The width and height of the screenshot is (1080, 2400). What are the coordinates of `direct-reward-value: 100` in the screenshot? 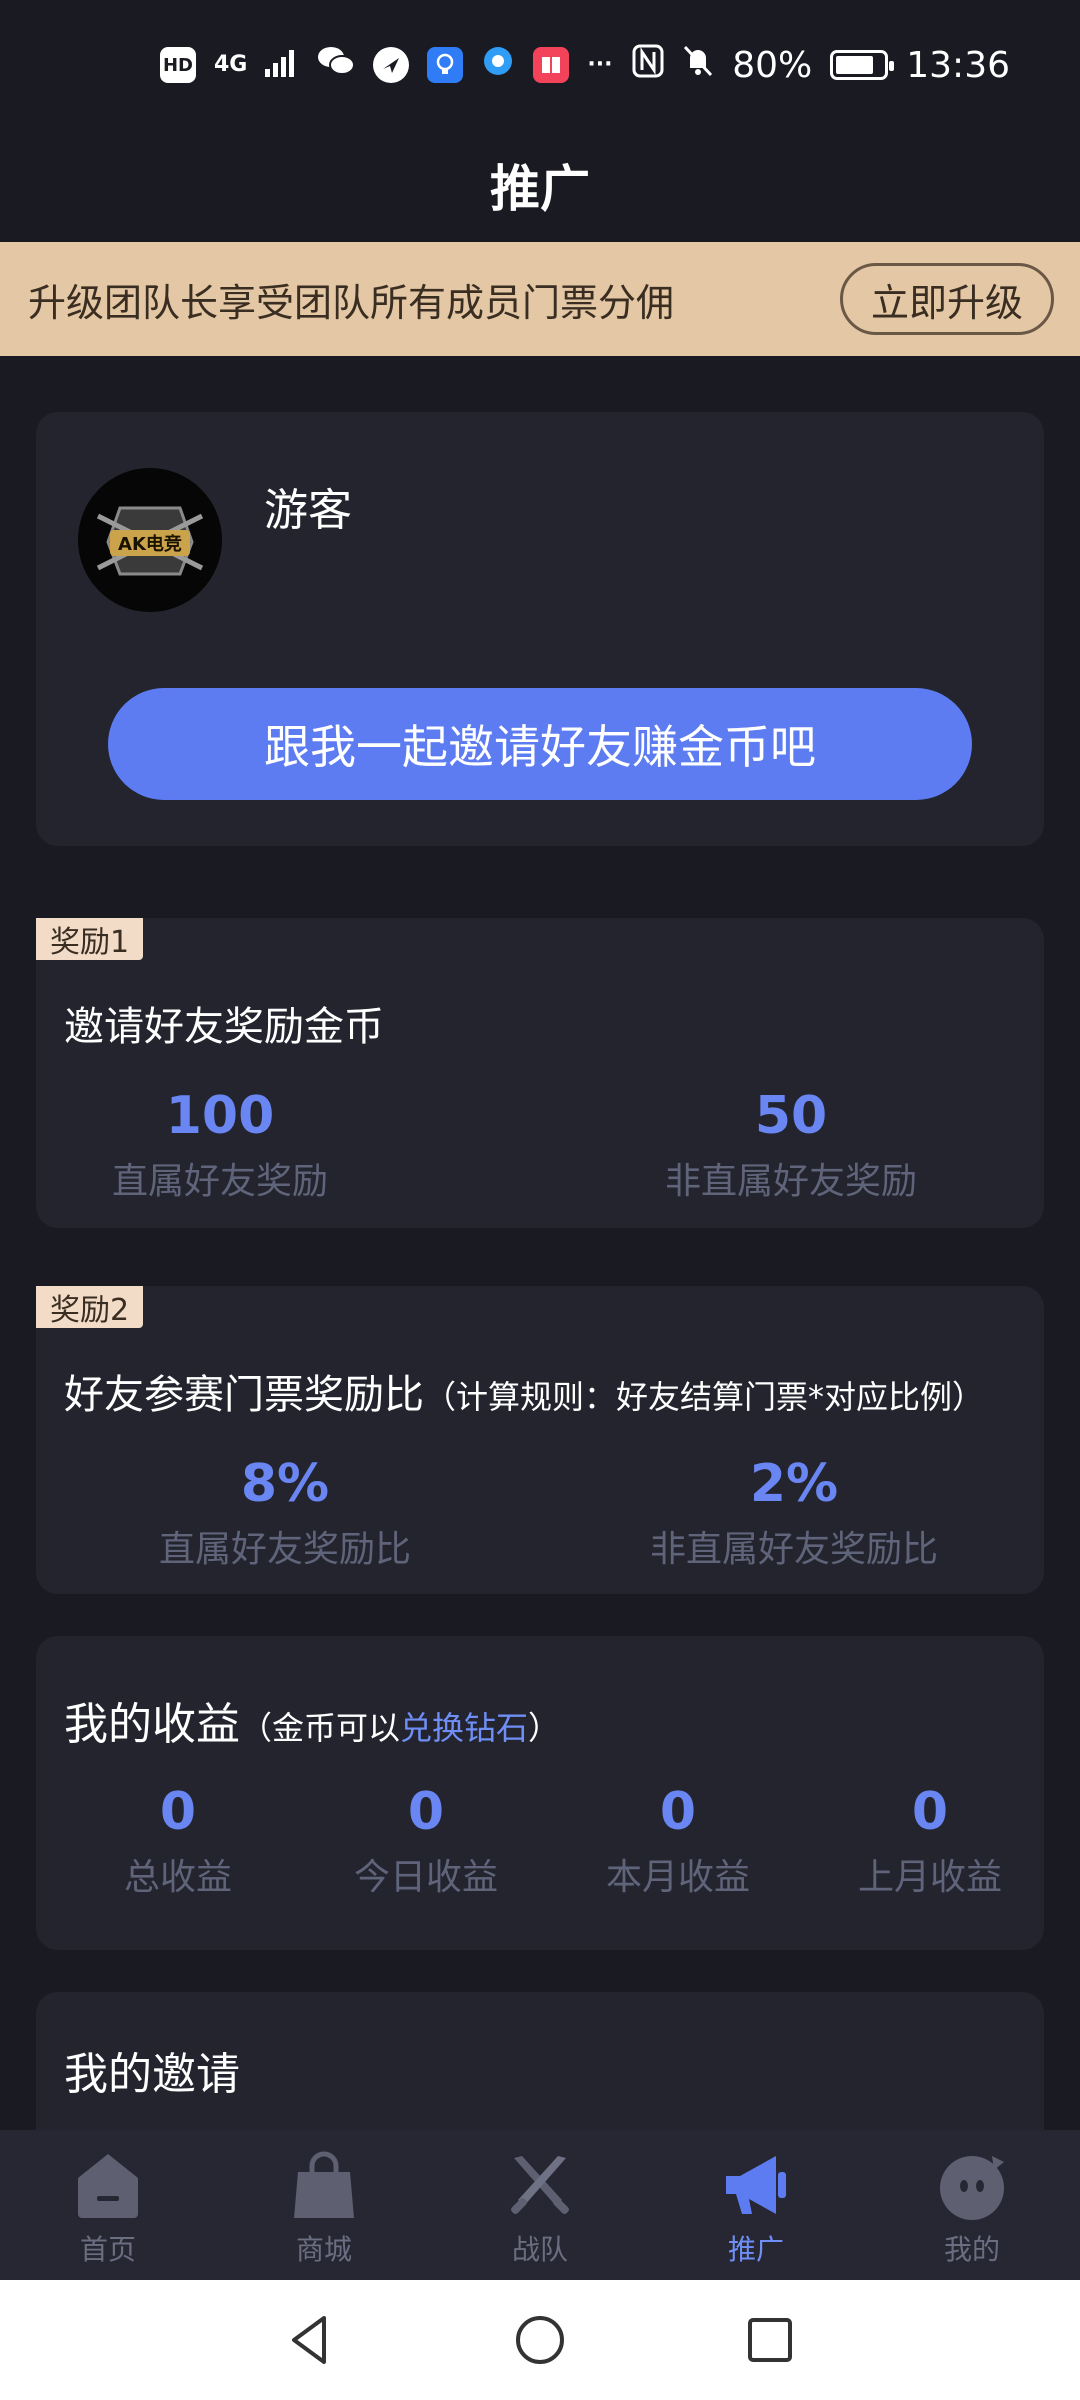 It's located at (220, 1116).